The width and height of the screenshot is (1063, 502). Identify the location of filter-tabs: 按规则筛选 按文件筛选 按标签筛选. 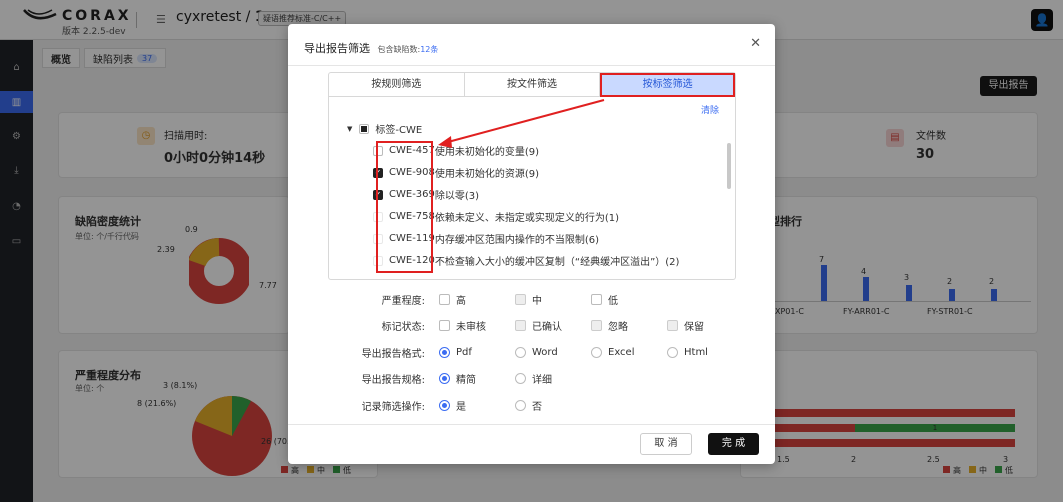
(532, 85).